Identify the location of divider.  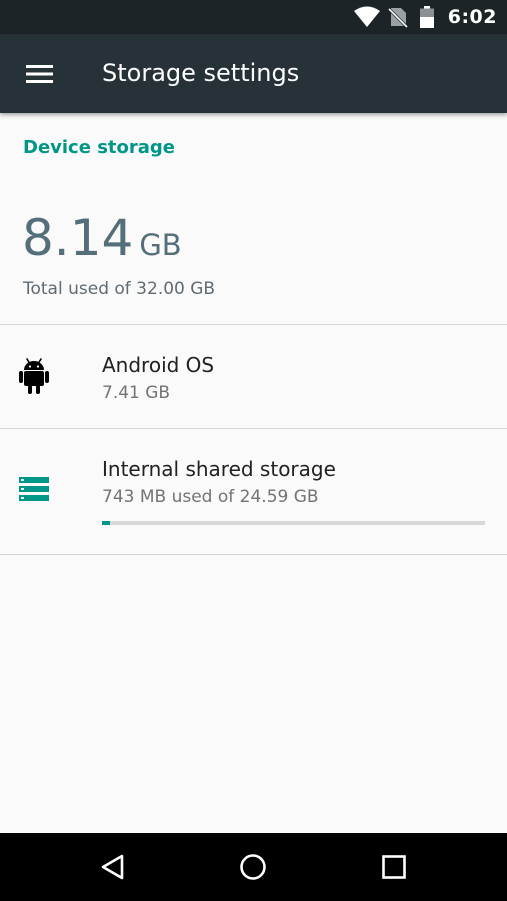
(253, 554).